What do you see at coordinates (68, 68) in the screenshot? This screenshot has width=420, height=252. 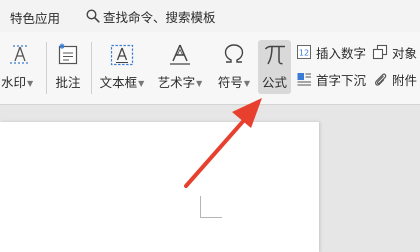 I see `comment-button: 批注` at bounding box center [68, 68].